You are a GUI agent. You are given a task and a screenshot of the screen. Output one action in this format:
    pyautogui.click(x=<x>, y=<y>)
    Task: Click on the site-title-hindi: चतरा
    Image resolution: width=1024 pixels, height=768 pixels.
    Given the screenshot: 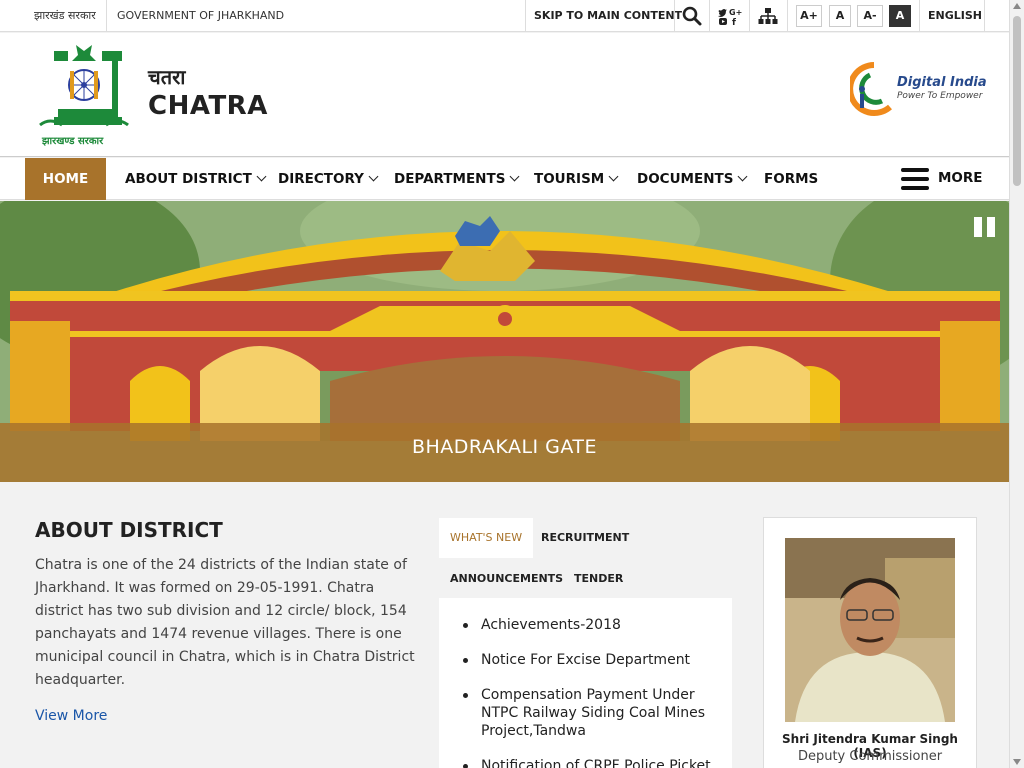 What is the action you would take?
    pyautogui.click(x=167, y=77)
    